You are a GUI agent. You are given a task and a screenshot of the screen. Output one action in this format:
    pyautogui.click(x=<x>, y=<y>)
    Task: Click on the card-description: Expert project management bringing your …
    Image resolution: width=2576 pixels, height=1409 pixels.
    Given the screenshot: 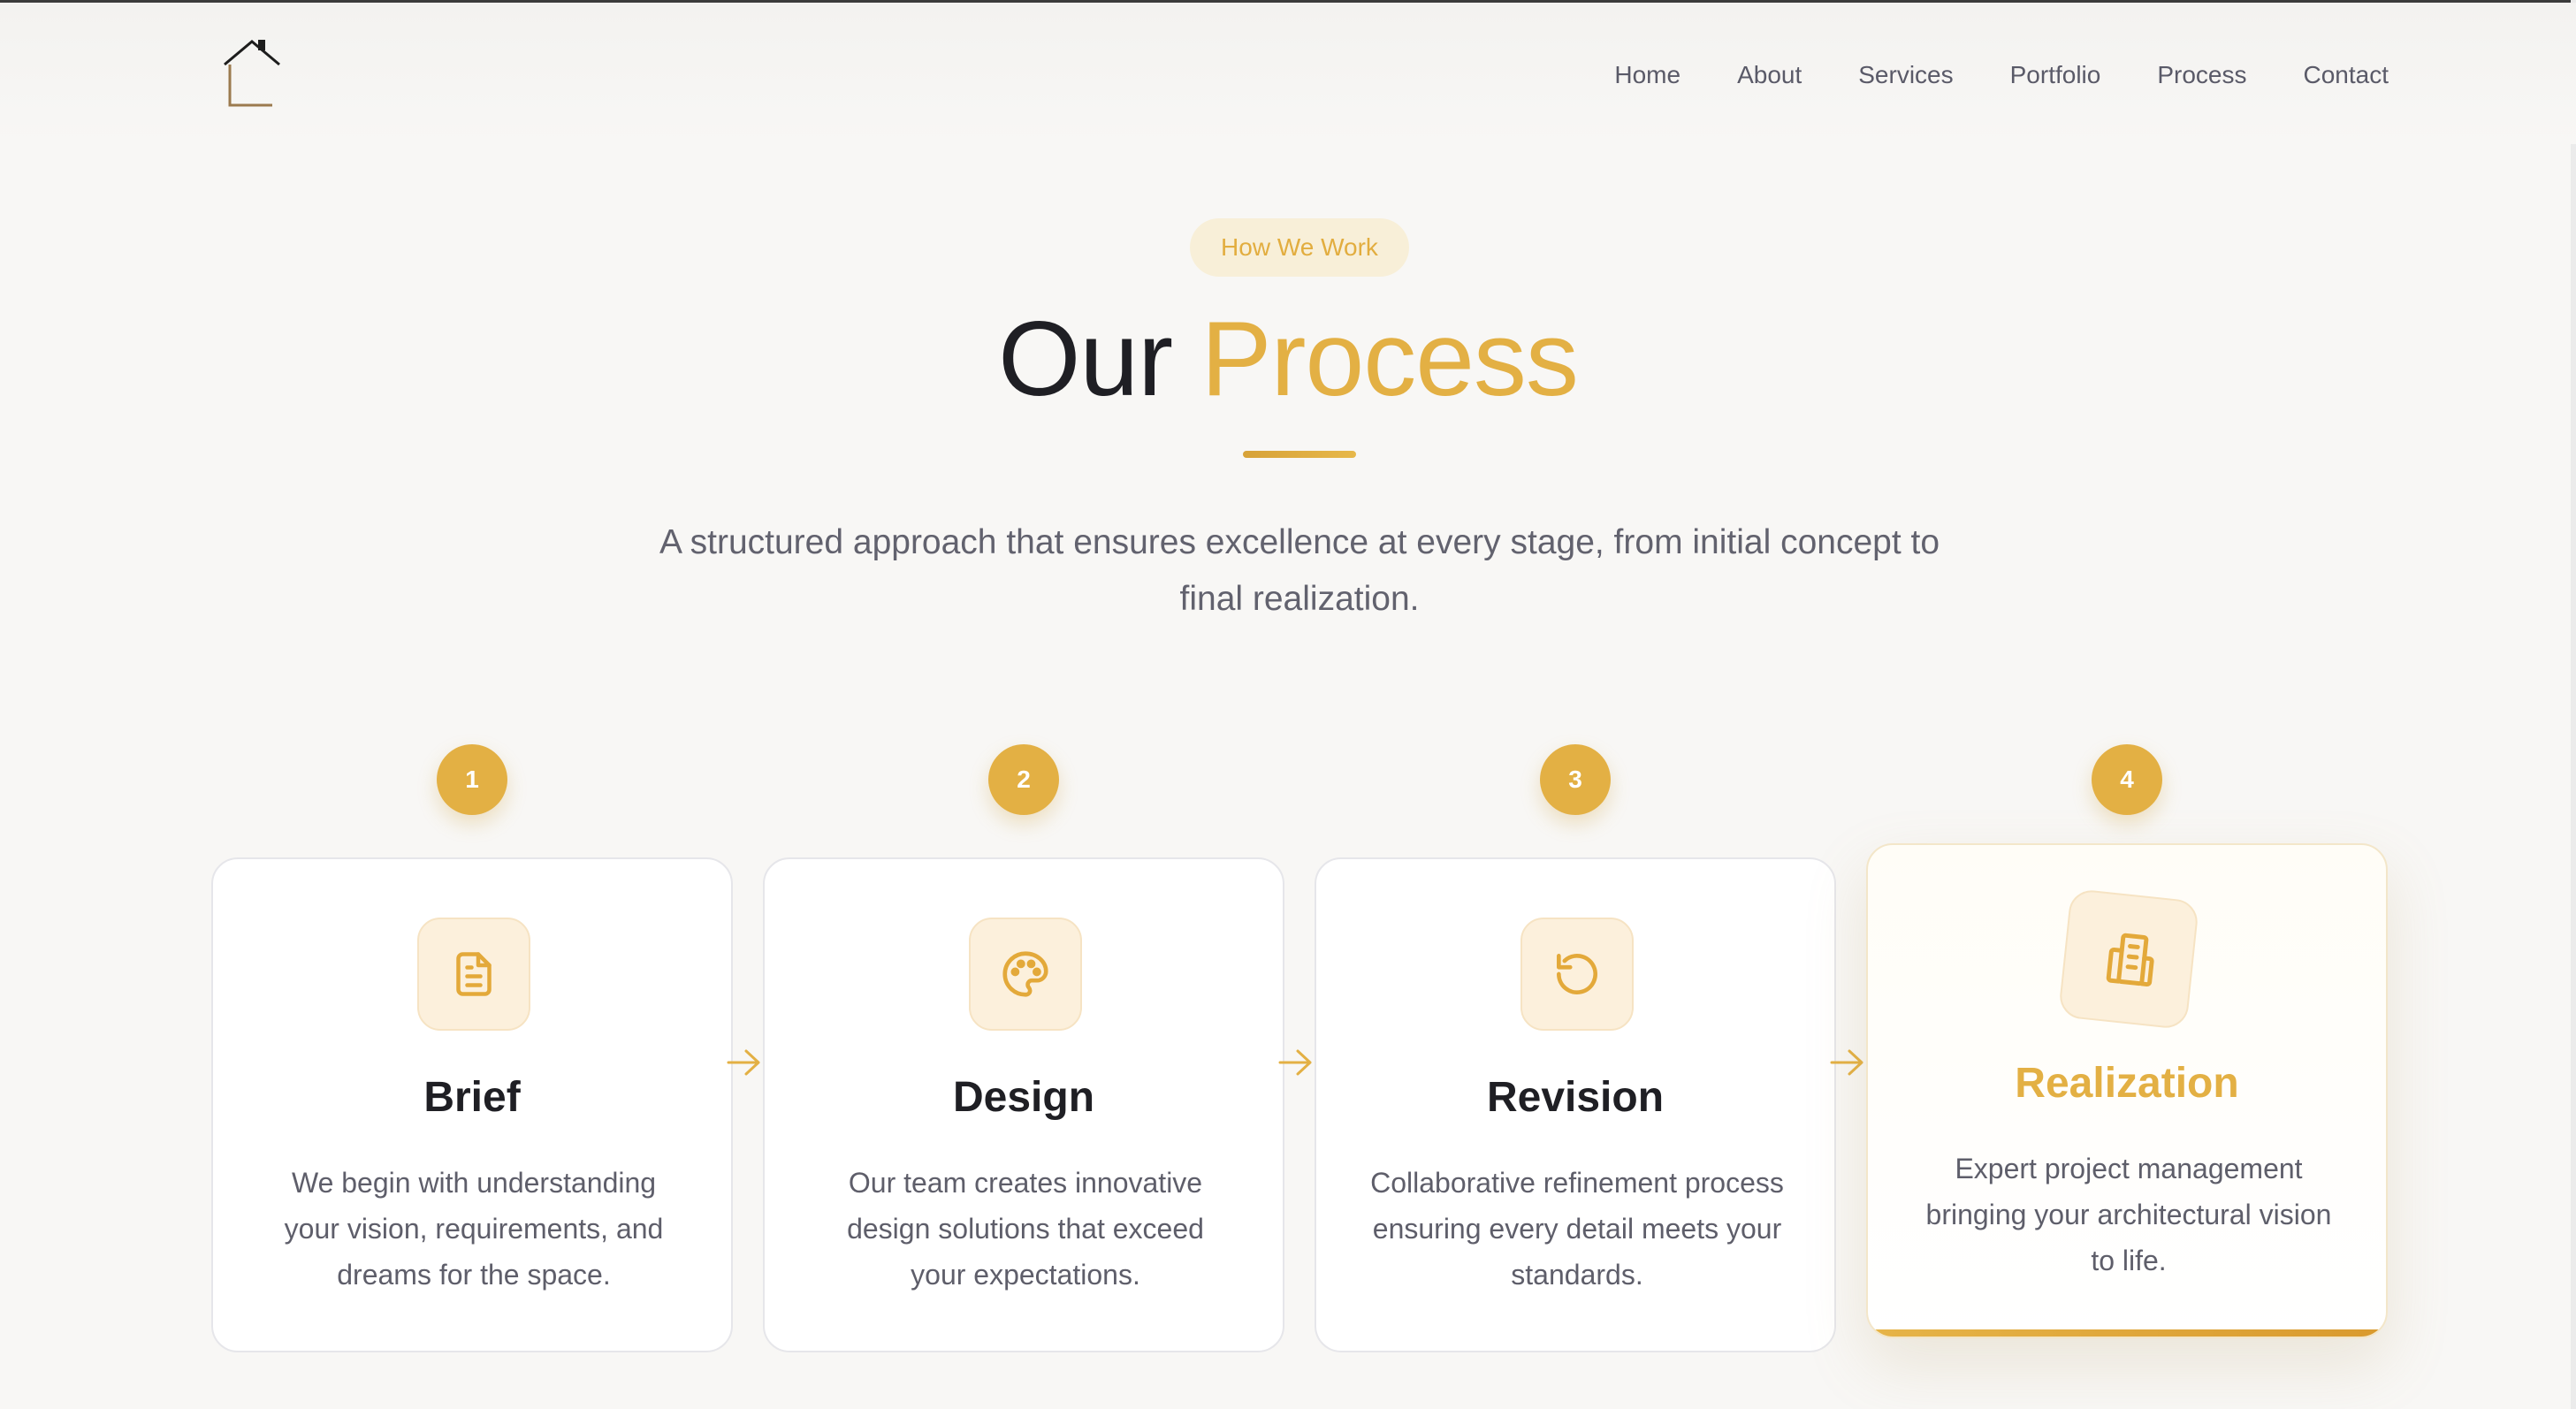 What is the action you would take?
    pyautogui.click(x=2128, y=1214)
    